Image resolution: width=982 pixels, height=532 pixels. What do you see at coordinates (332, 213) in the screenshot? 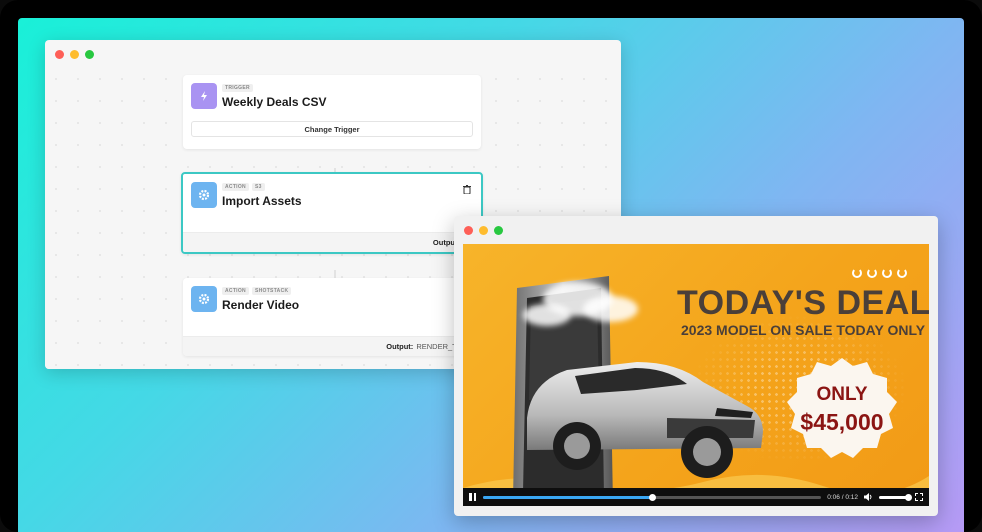
I see `import-assets-card: ACTION S3 Import Assets Output: AS` at bounding box center [332, 213].